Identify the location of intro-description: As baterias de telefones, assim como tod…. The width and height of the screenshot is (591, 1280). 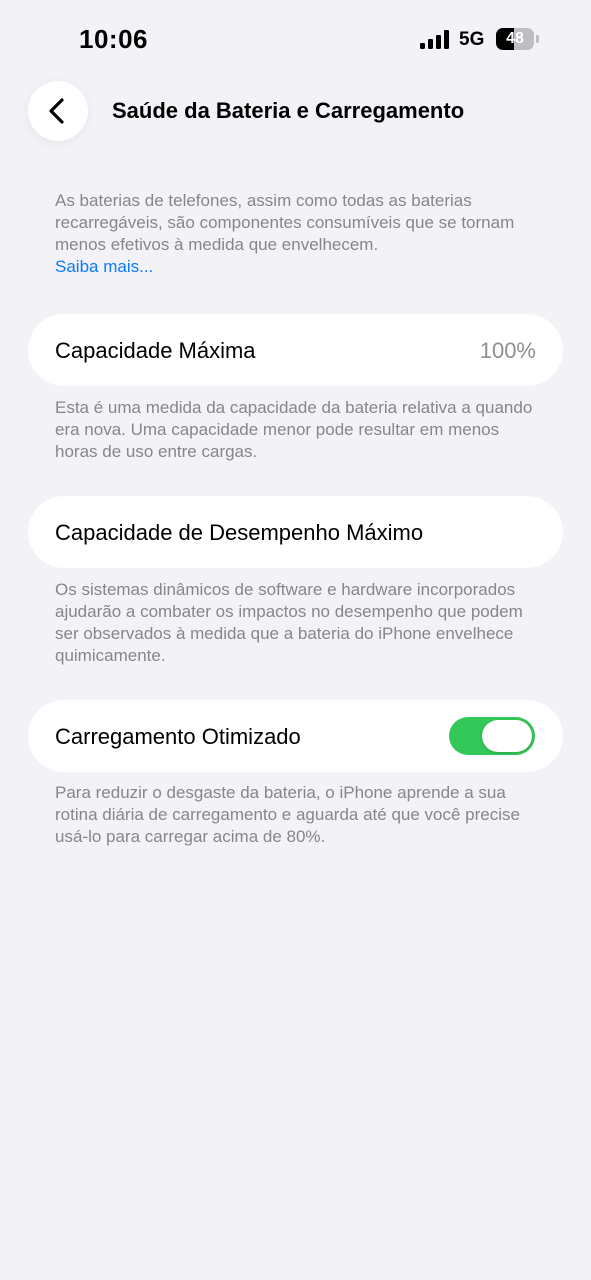
(300, 234).